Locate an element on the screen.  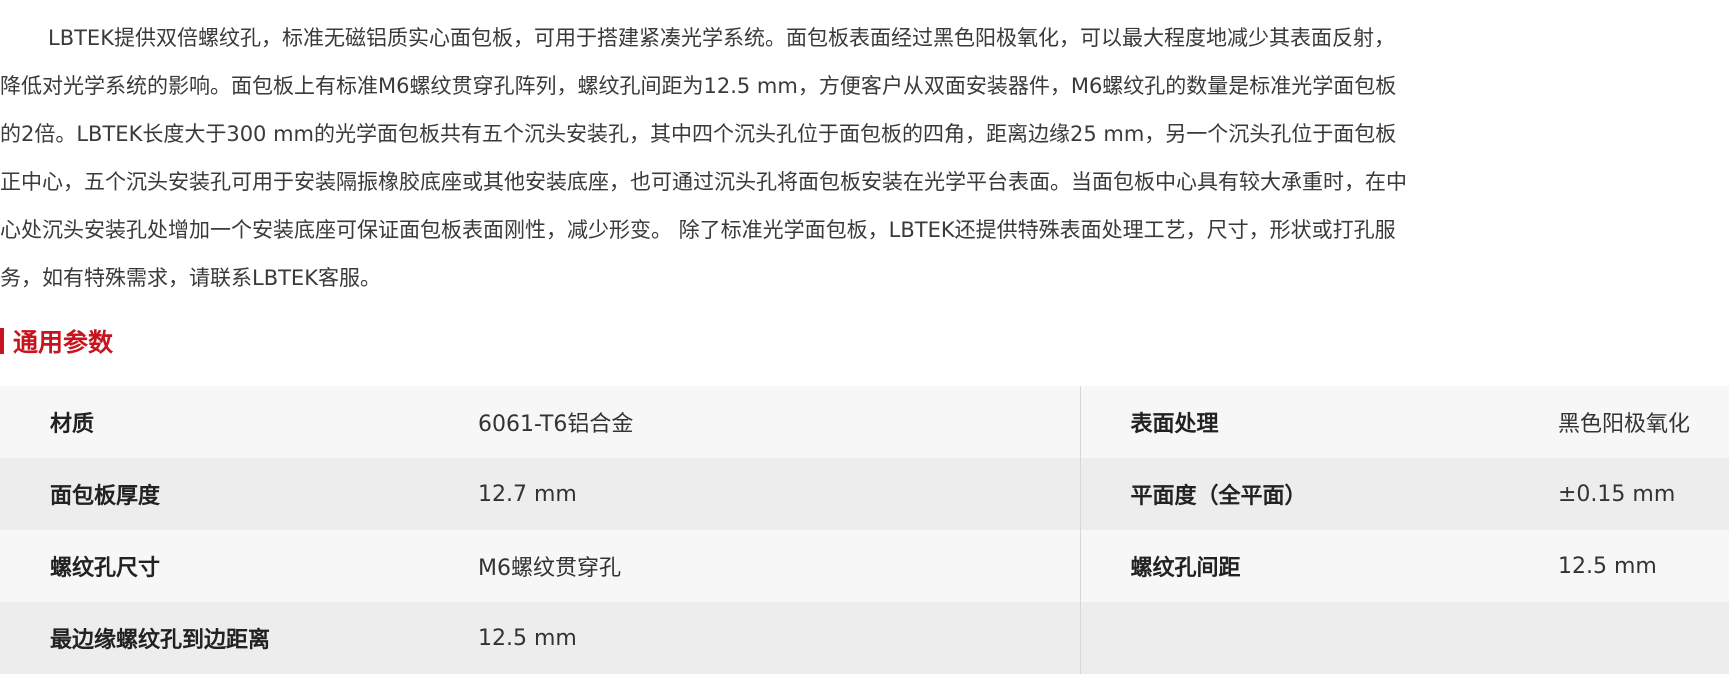
param-value: 12.7 mm is located at coordinates (779, 494).